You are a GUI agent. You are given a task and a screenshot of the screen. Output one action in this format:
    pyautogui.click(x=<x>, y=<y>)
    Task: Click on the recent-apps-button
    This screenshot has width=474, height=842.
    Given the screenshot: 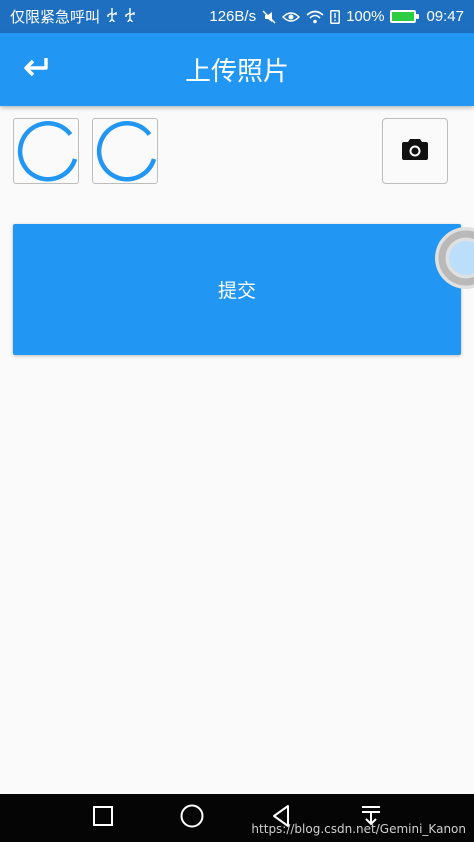 What is the action you would take?
    pyautogui.click(x=103, y=818)
    